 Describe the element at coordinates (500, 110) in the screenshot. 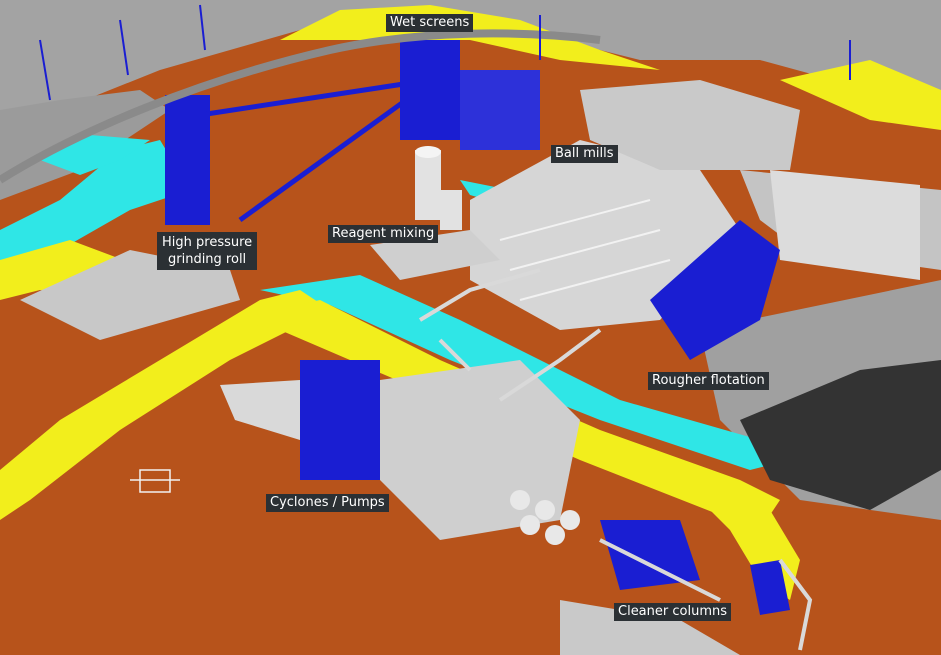

I see `wet-screen-frame` at that location.